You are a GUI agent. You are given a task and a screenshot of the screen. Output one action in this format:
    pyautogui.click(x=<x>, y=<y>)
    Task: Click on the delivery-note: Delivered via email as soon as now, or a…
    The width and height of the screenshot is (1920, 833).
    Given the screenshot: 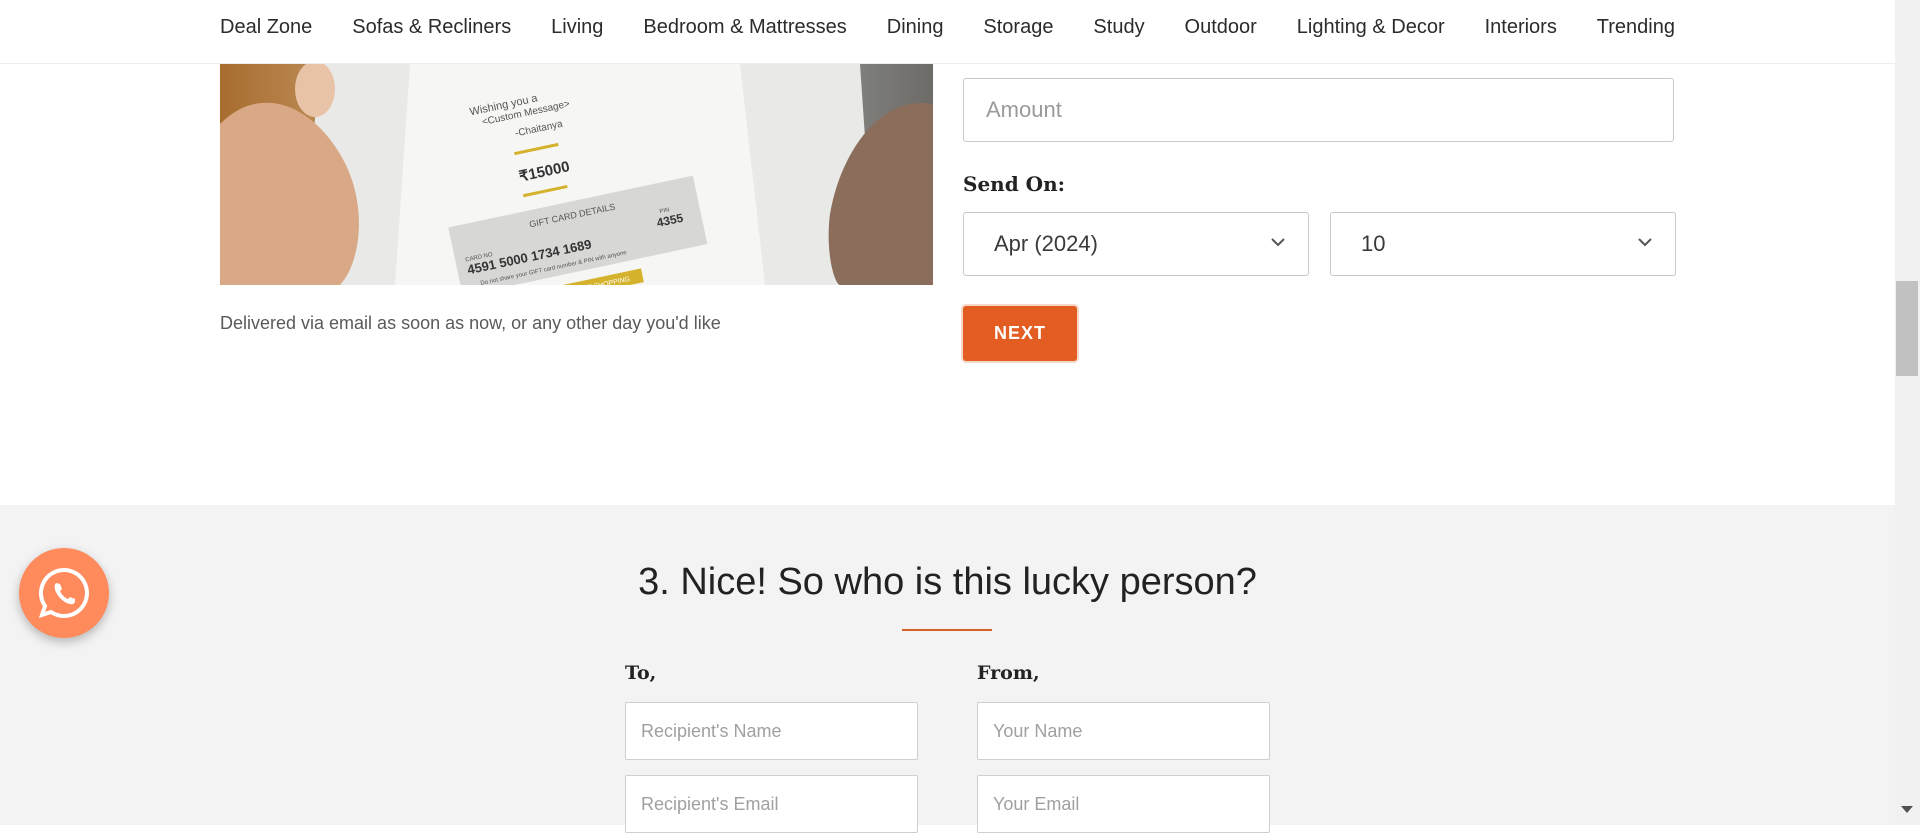 What is the action you would take?
    pyautogui.click(x=470, y=323)
    